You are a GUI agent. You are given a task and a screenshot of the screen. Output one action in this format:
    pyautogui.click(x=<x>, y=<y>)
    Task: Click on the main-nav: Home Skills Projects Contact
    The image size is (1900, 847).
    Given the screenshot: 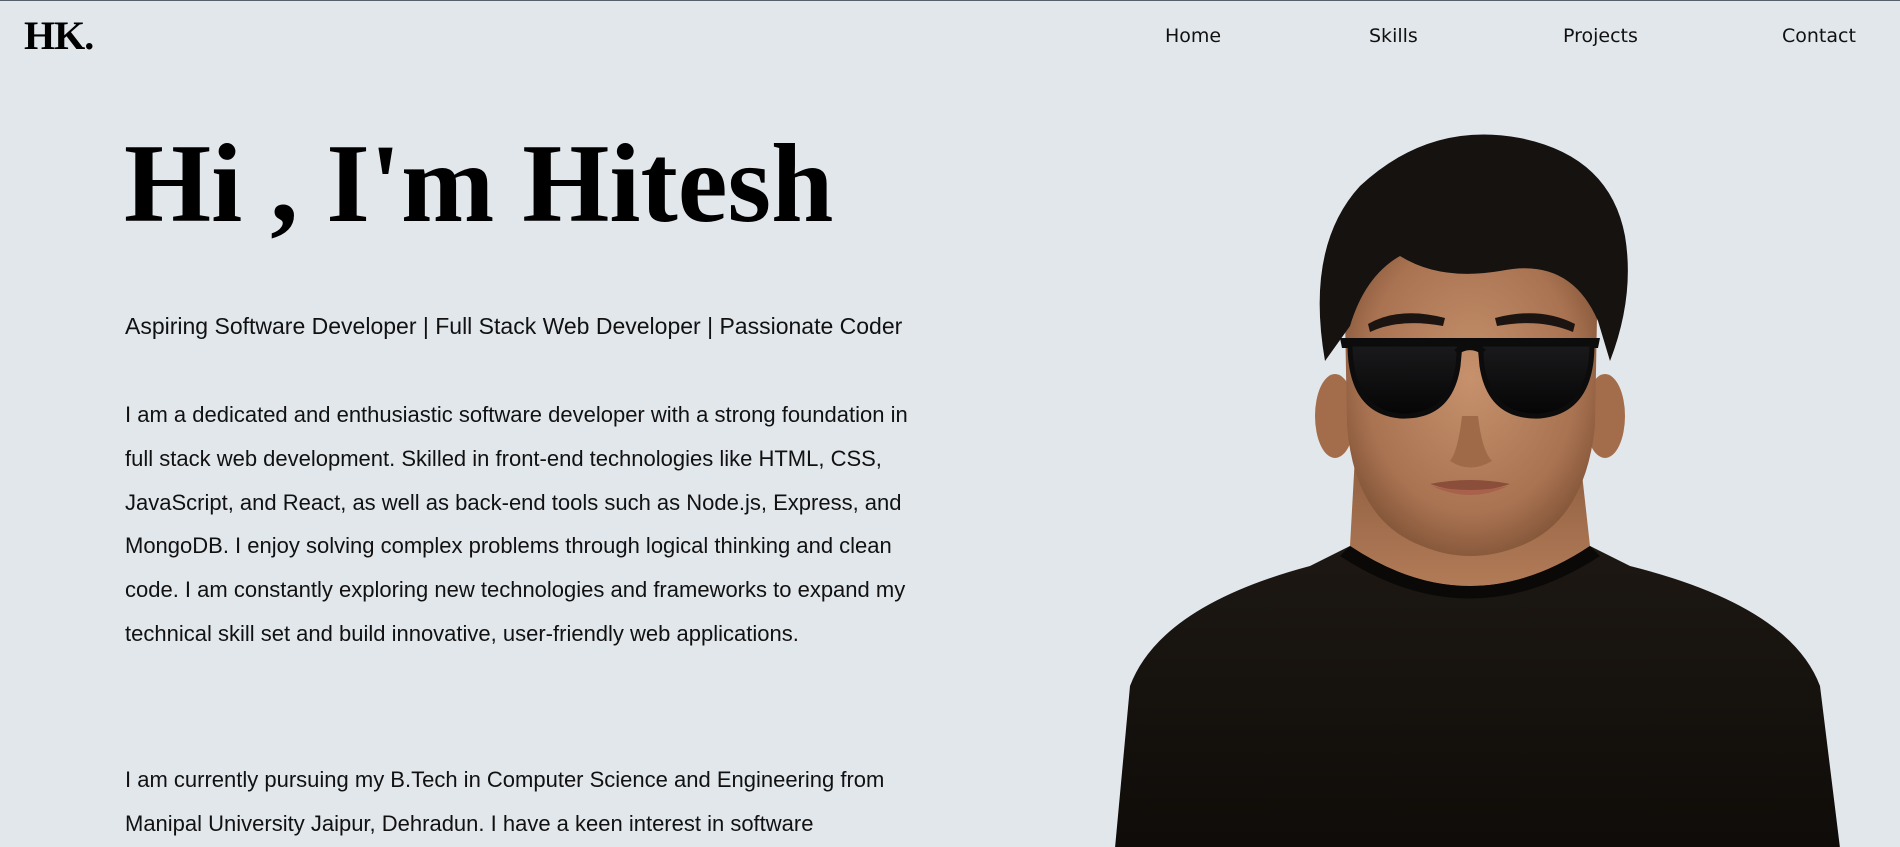 What is the action you would take?
    pyautogui.click(x=950, y=36)
    